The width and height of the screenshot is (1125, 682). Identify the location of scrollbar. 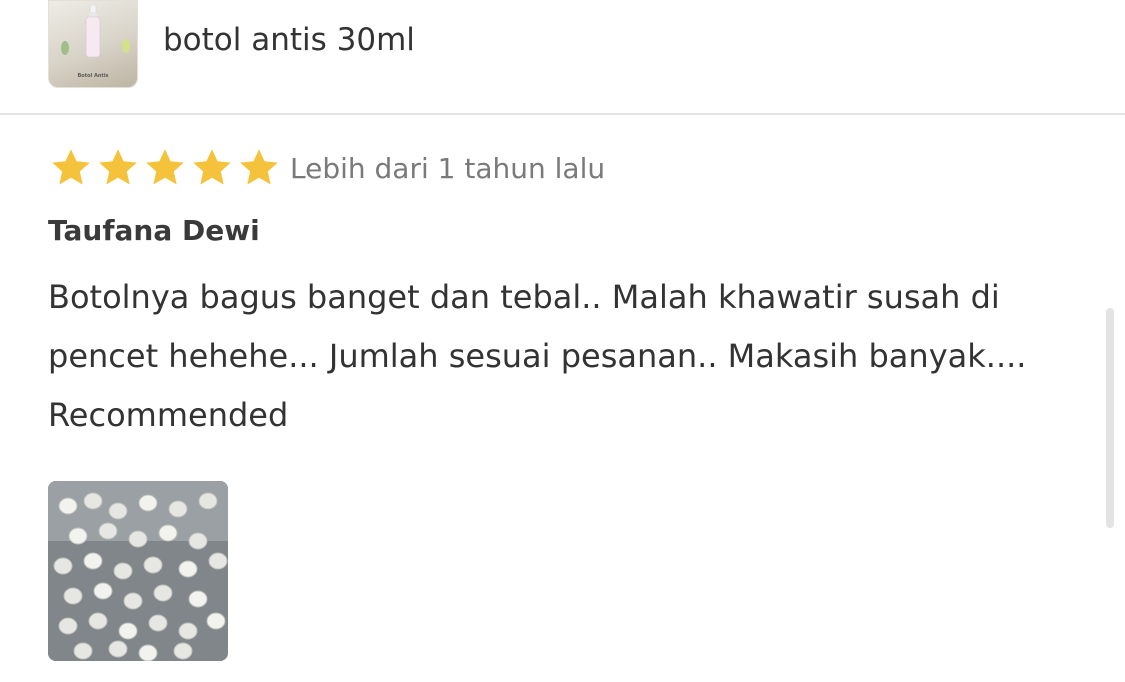
(1110, 418).